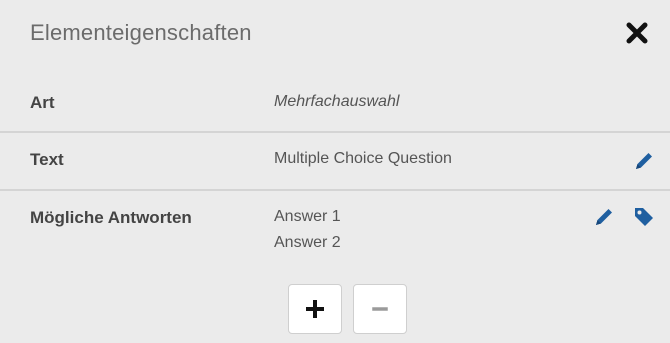 The width and height of the screenshot is (670, 343). I want to click on tag-answers-button, so click(644, 217).